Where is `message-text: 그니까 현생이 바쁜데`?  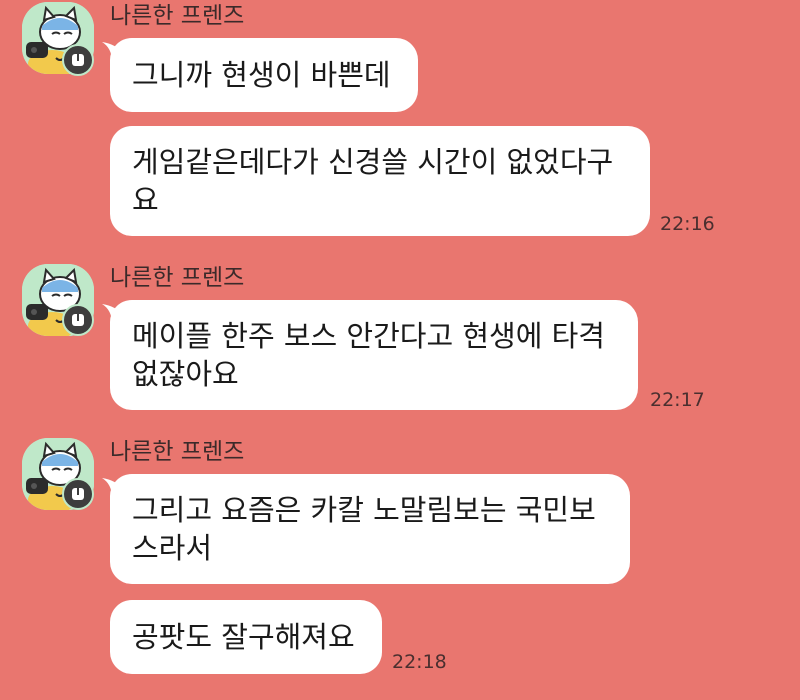 message-text: 그니까 현생이 바쁜데 is located at coordinates (261, 75).